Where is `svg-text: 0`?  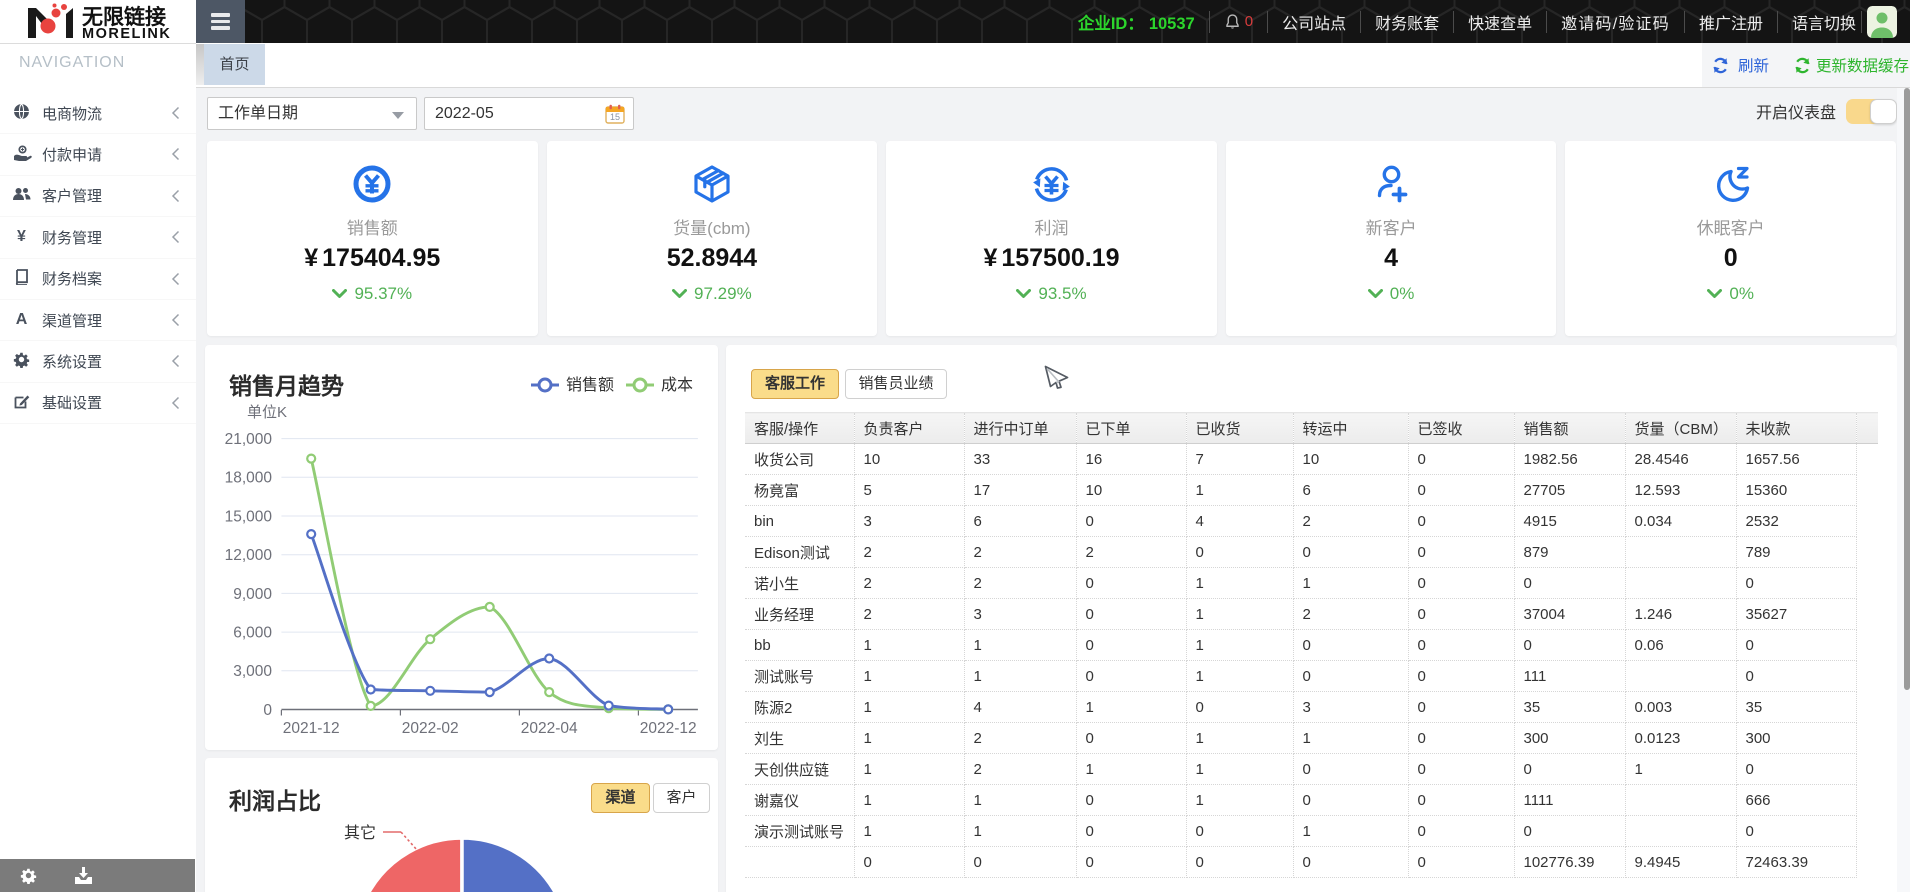
svg-text: 0 is located at coordinates (267, 710).